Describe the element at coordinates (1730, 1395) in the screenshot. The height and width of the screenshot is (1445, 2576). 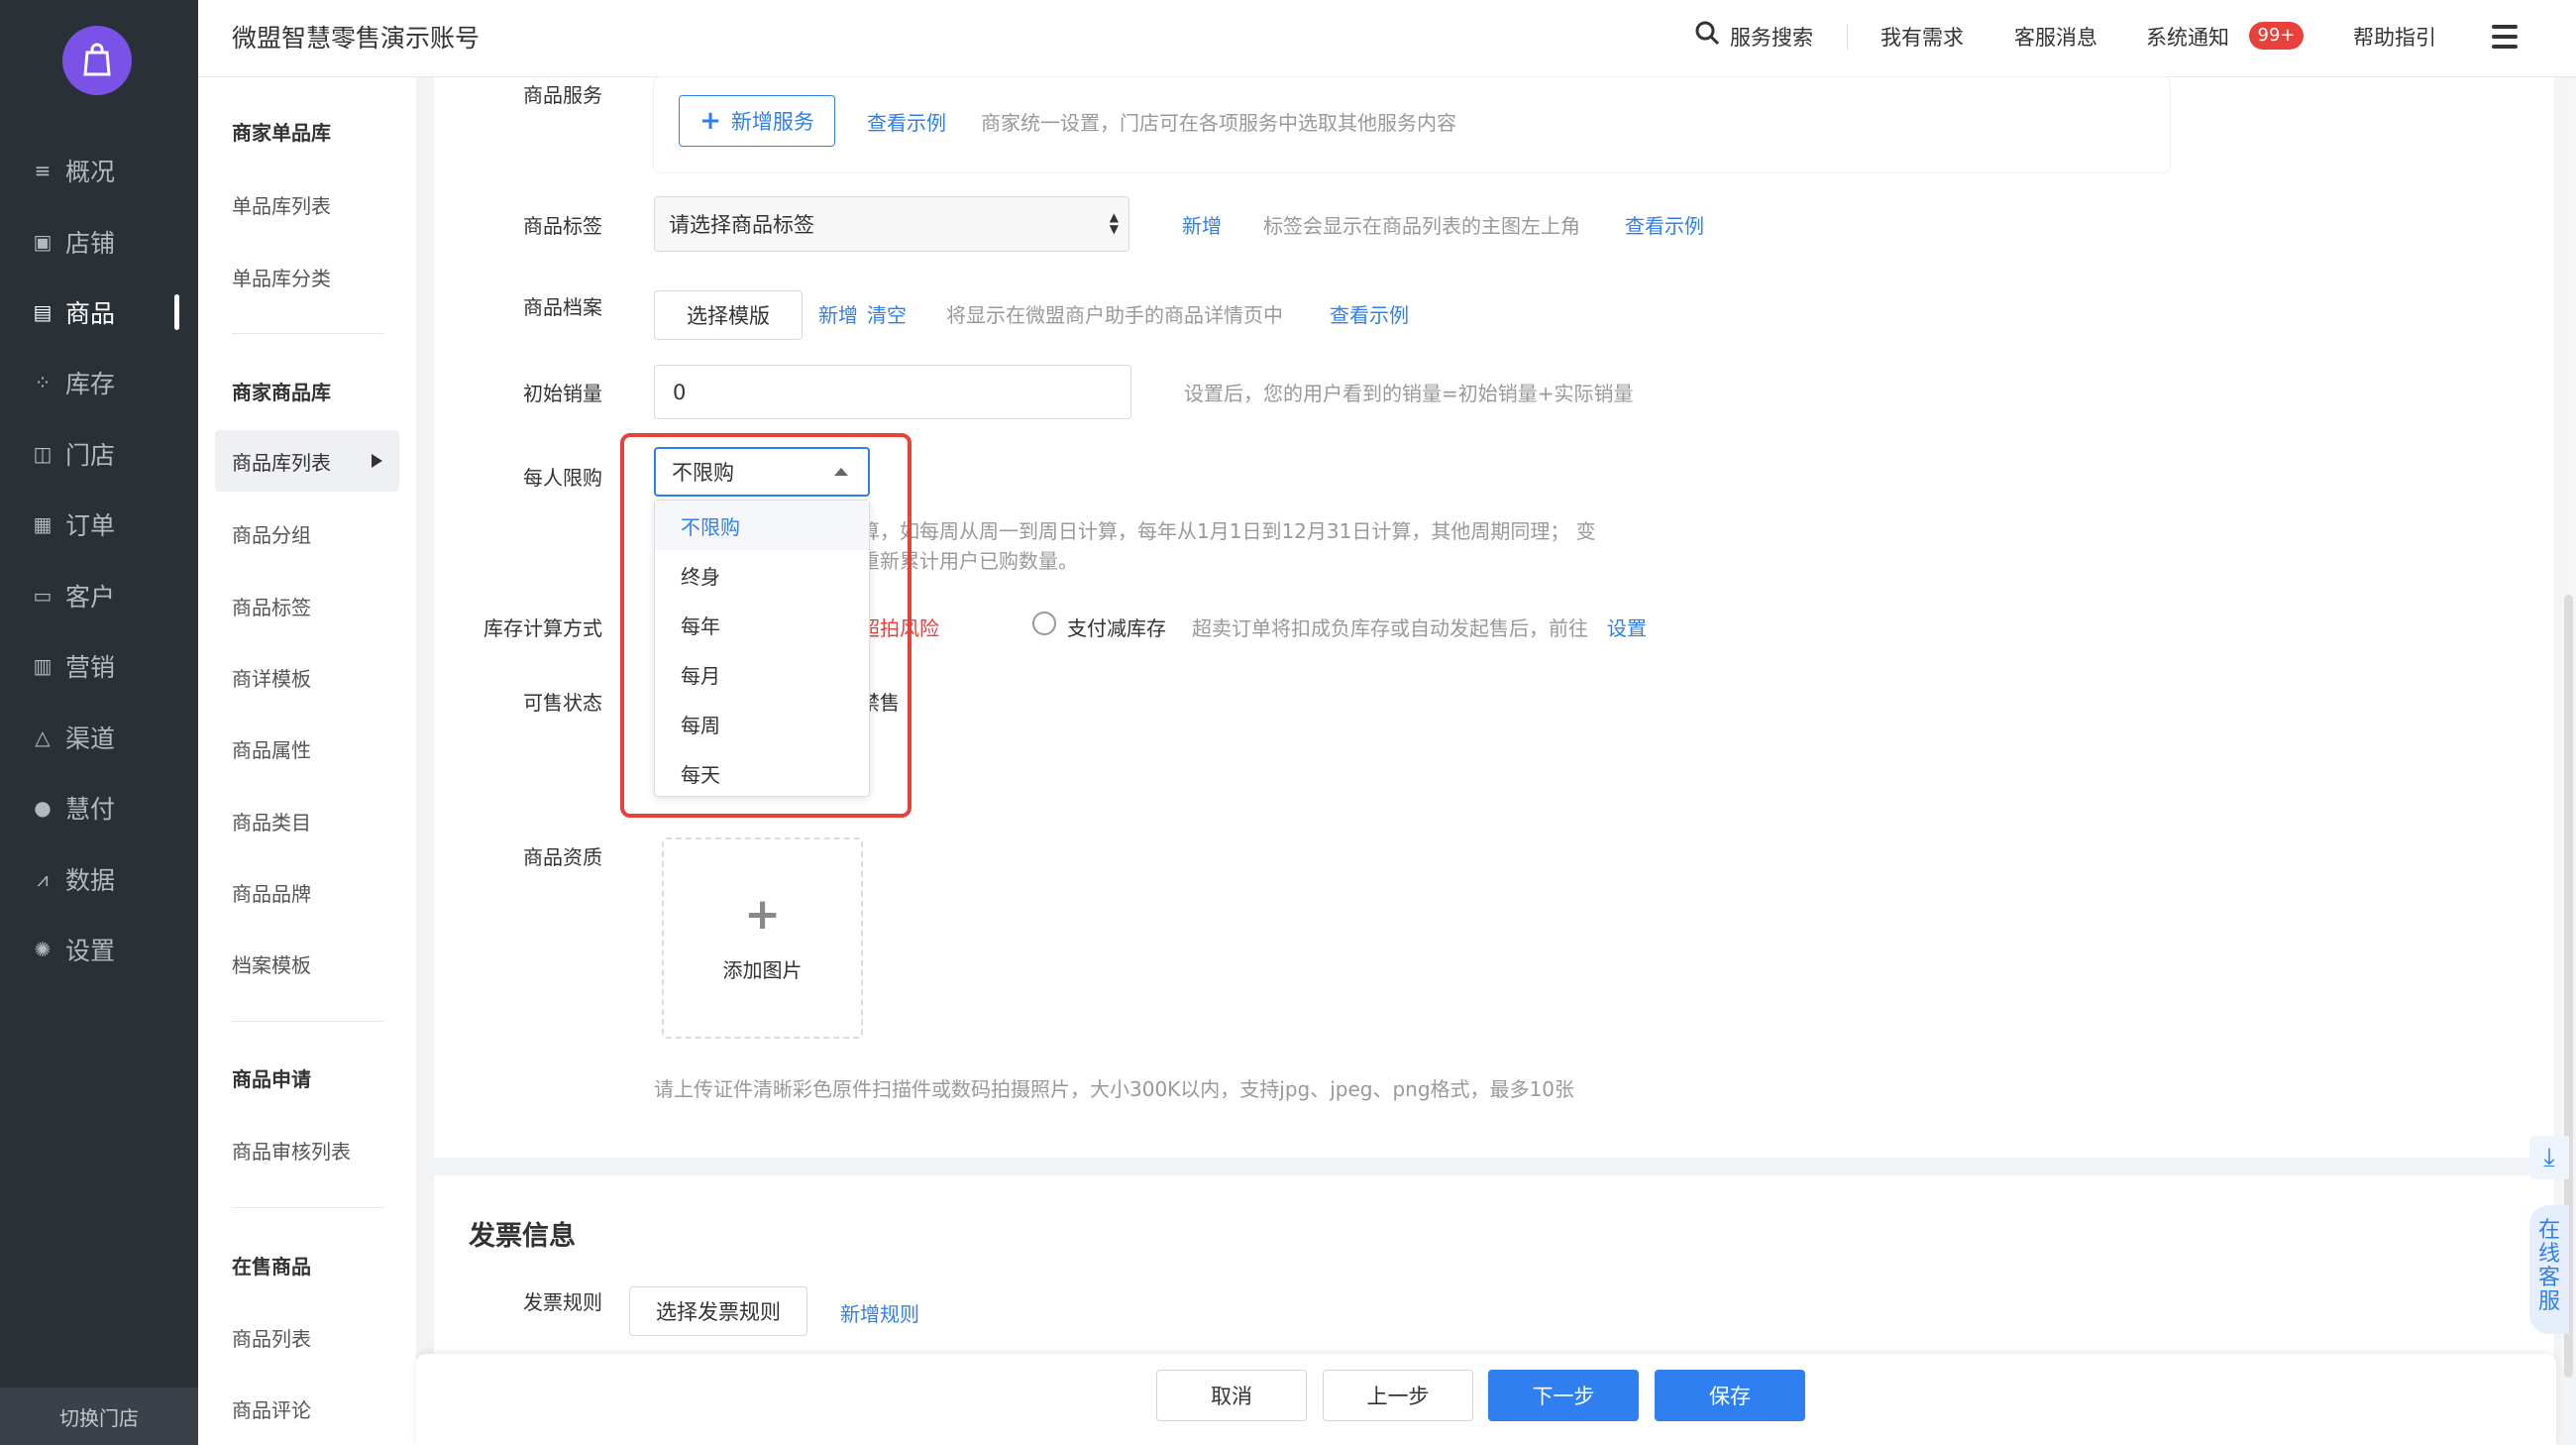
I see `save-button: 保存` at that location.